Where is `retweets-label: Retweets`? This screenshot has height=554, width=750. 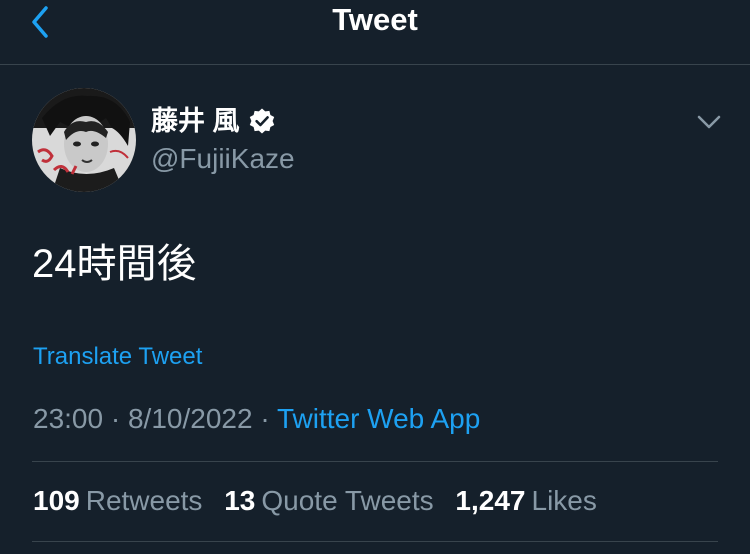 retweets-label: Retweets is located at coordinates (144, 500).